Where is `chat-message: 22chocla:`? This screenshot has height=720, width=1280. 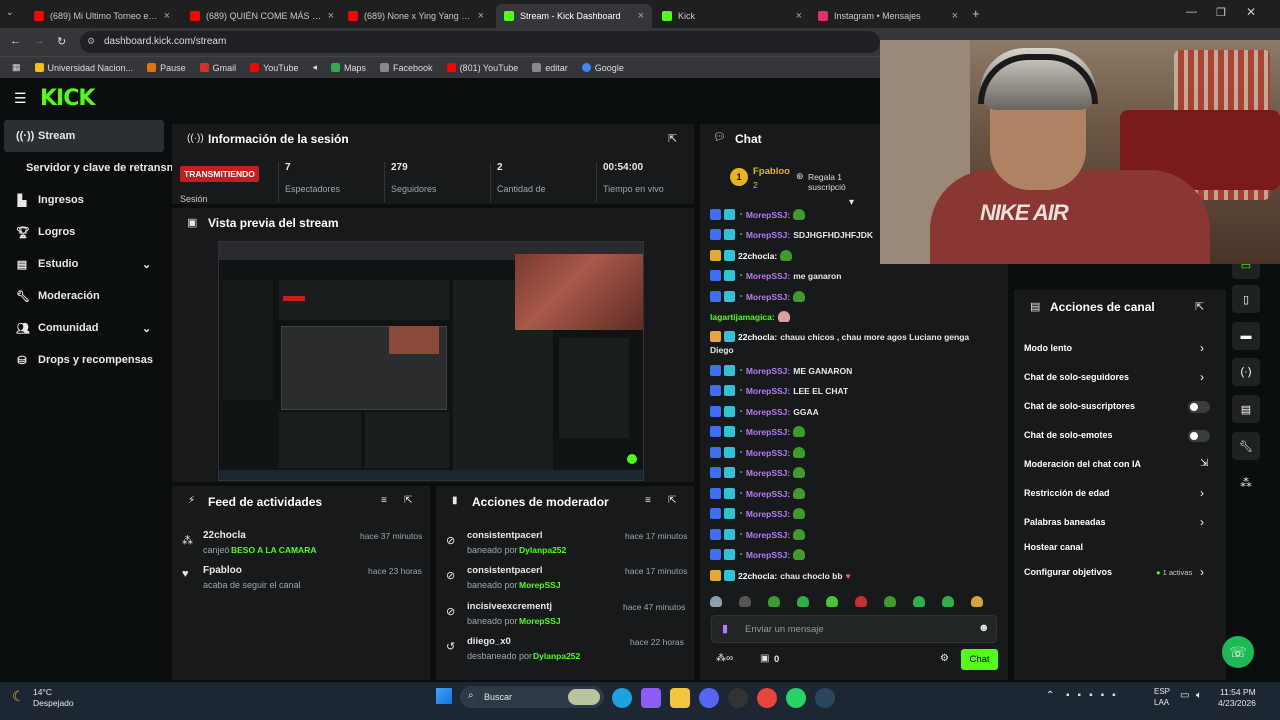
chat-message: 22chocla: is located at coordinates (751, 255).